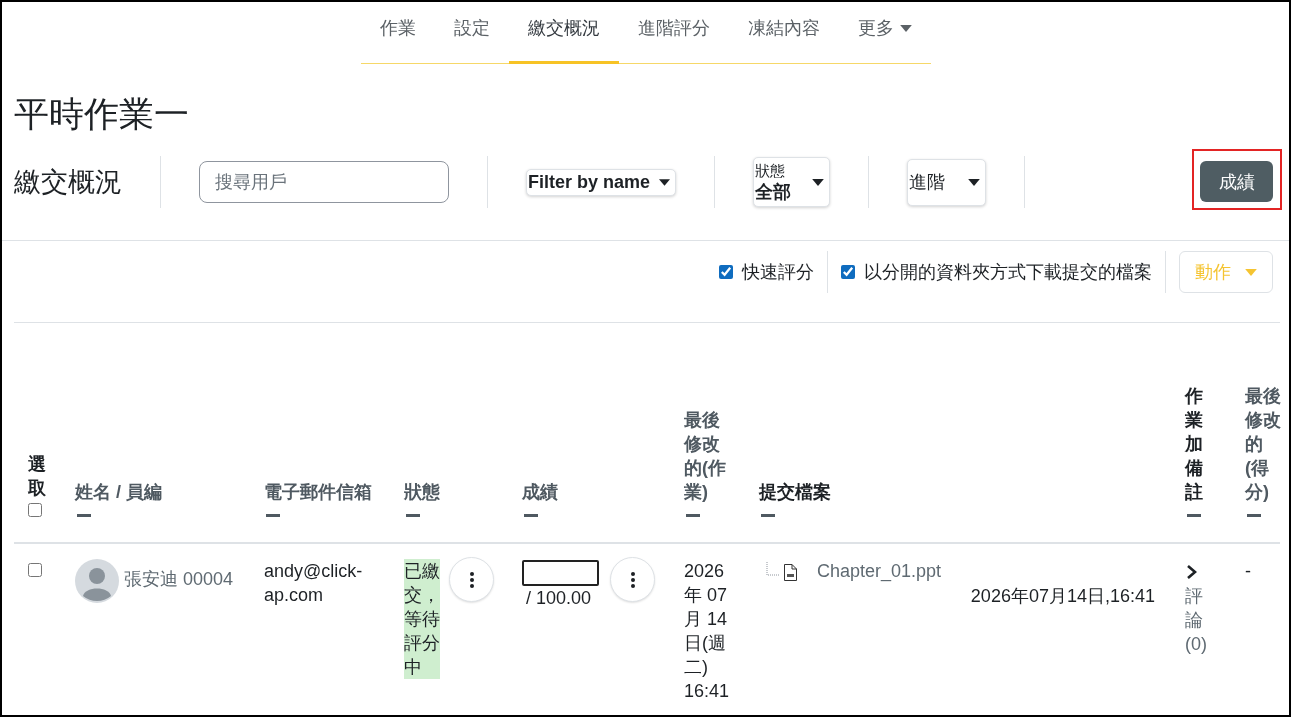  Describe the element at coordinates (783, 33) in the screenshot. I see `nav-tab: 凍結內容` at that location.